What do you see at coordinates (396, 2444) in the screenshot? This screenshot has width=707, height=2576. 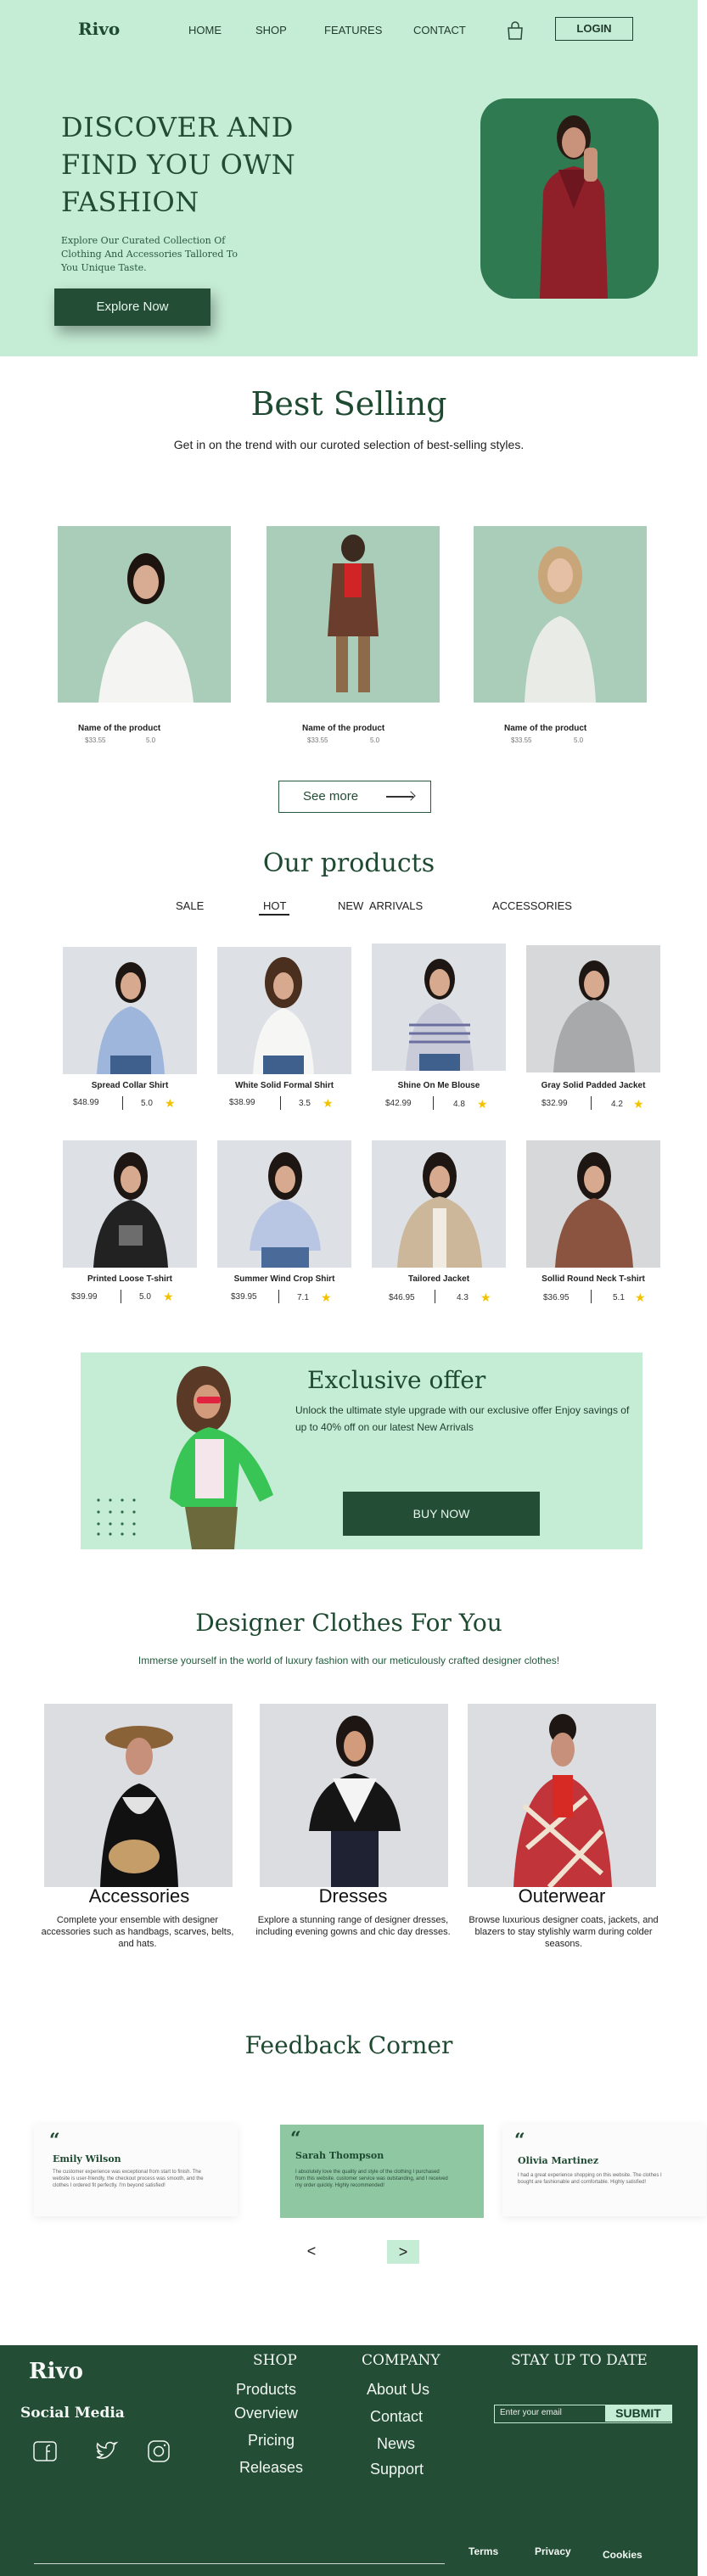 I see `footer-link-news: News` at bounding box center [396, 2444].